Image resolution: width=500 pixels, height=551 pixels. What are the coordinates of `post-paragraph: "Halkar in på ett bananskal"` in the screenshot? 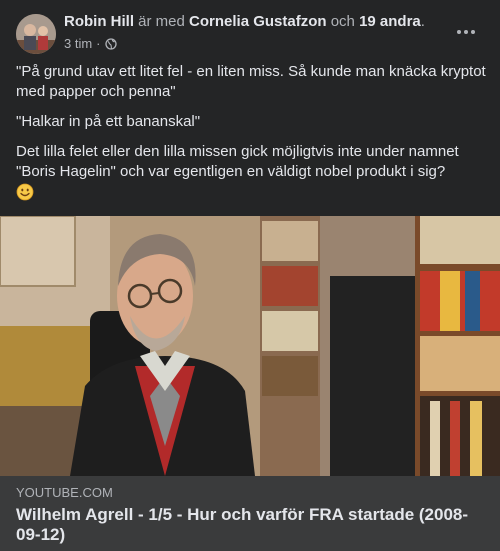 It's located at (108, 121).